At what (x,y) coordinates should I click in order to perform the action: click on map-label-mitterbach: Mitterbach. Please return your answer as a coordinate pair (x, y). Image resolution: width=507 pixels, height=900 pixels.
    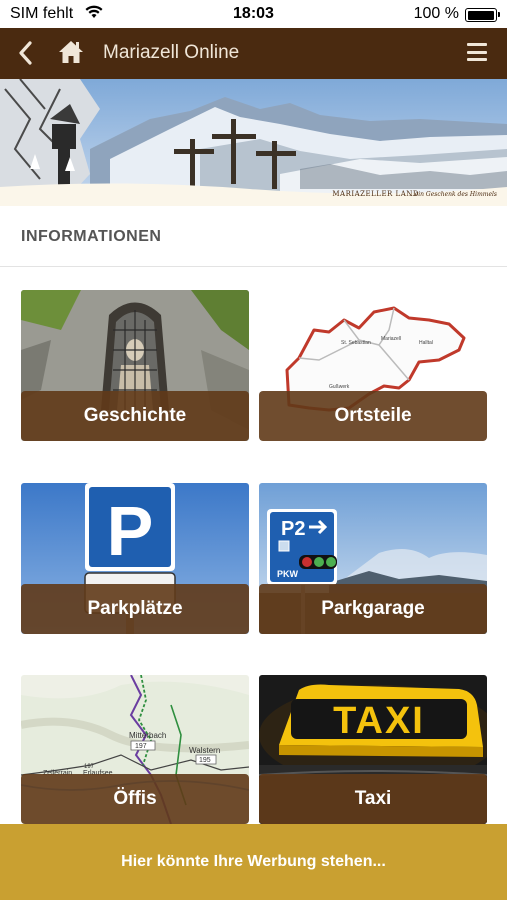
    Looking at the image, I should click on (147, 735).